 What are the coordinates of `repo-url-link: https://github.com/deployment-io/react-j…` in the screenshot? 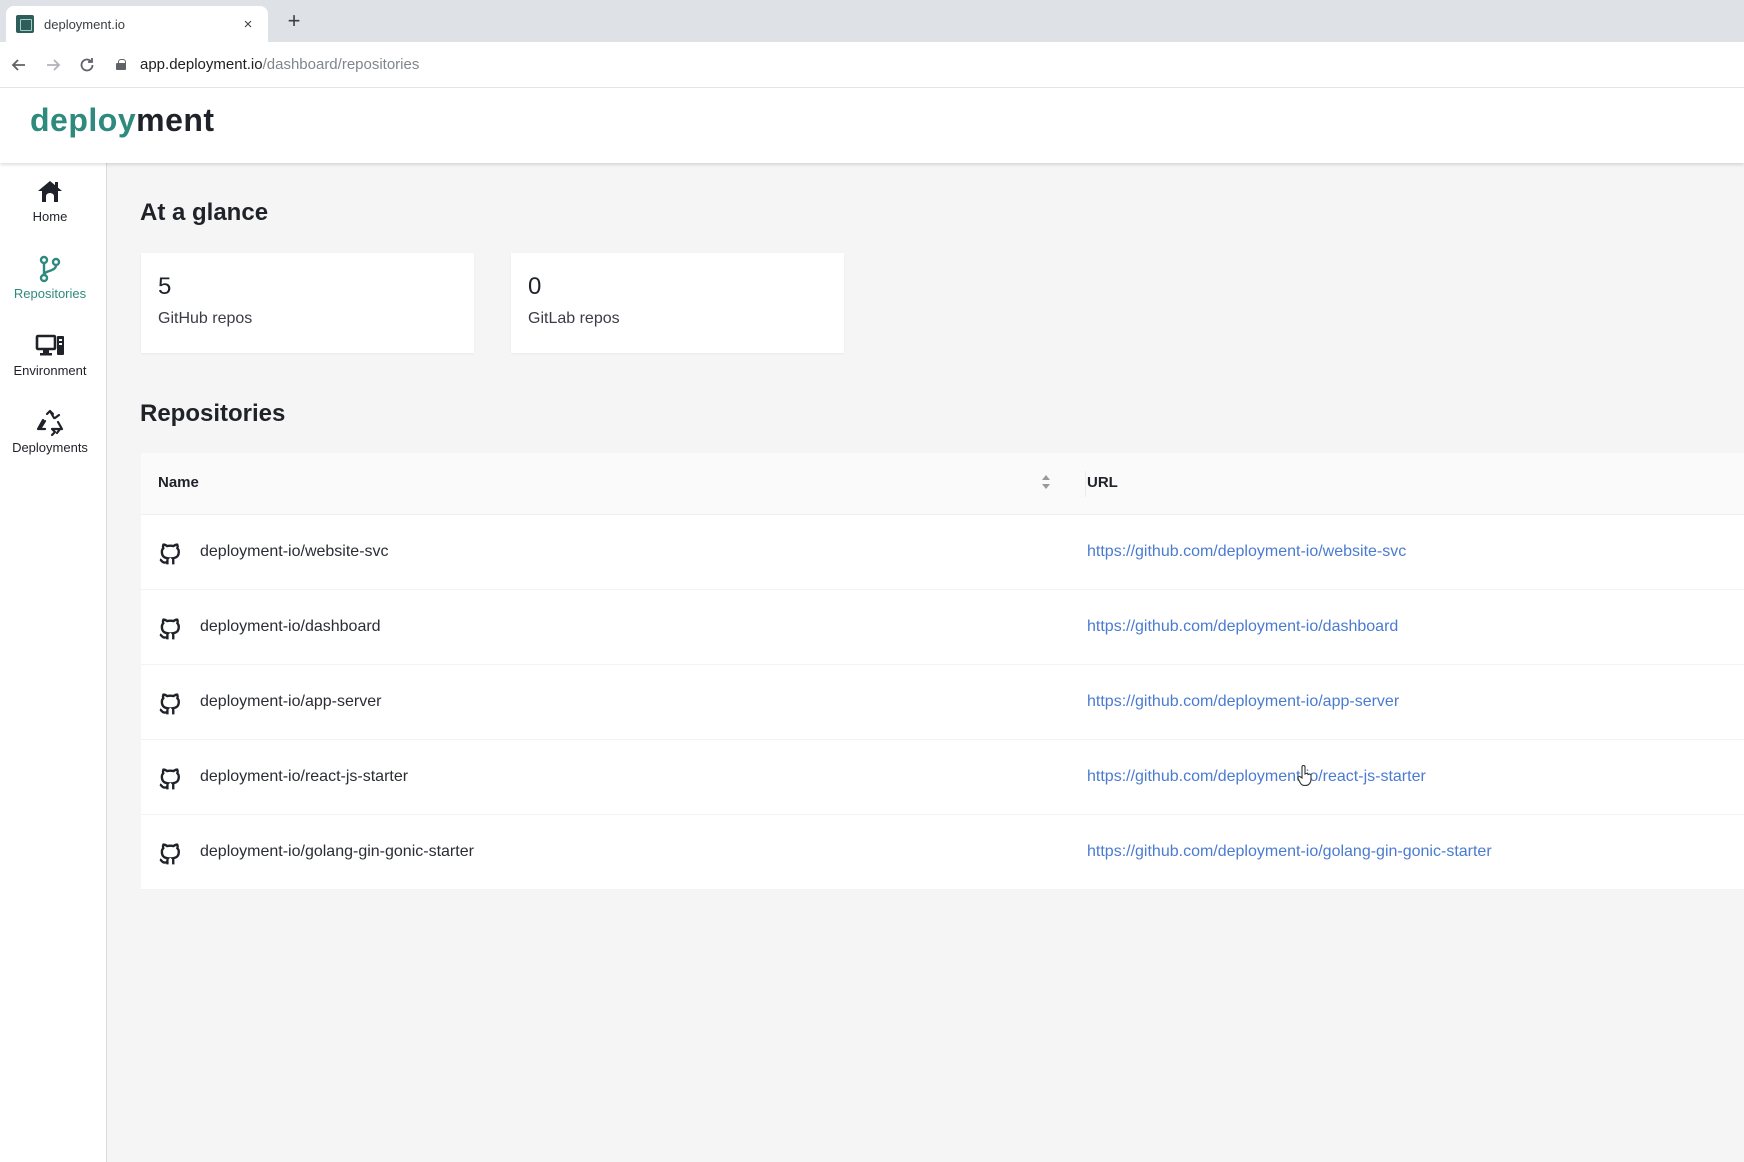 It's located at (1256, 777).